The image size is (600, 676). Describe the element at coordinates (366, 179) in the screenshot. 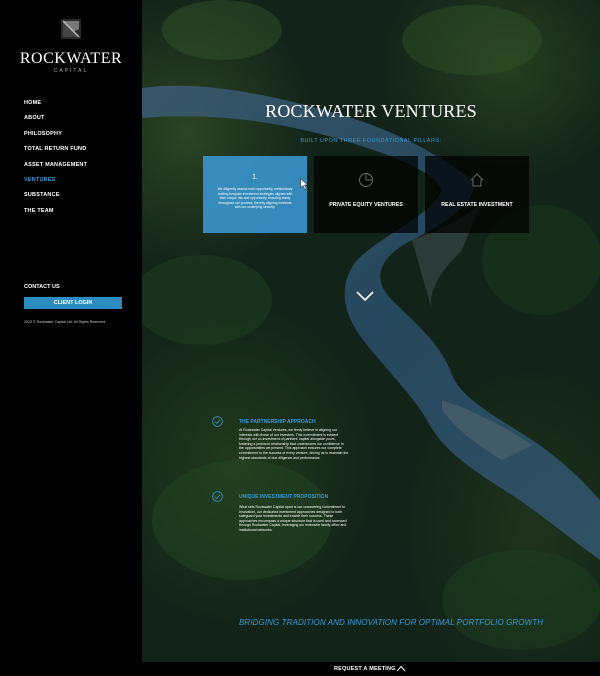

I see `pie-chart-icon` at that location.